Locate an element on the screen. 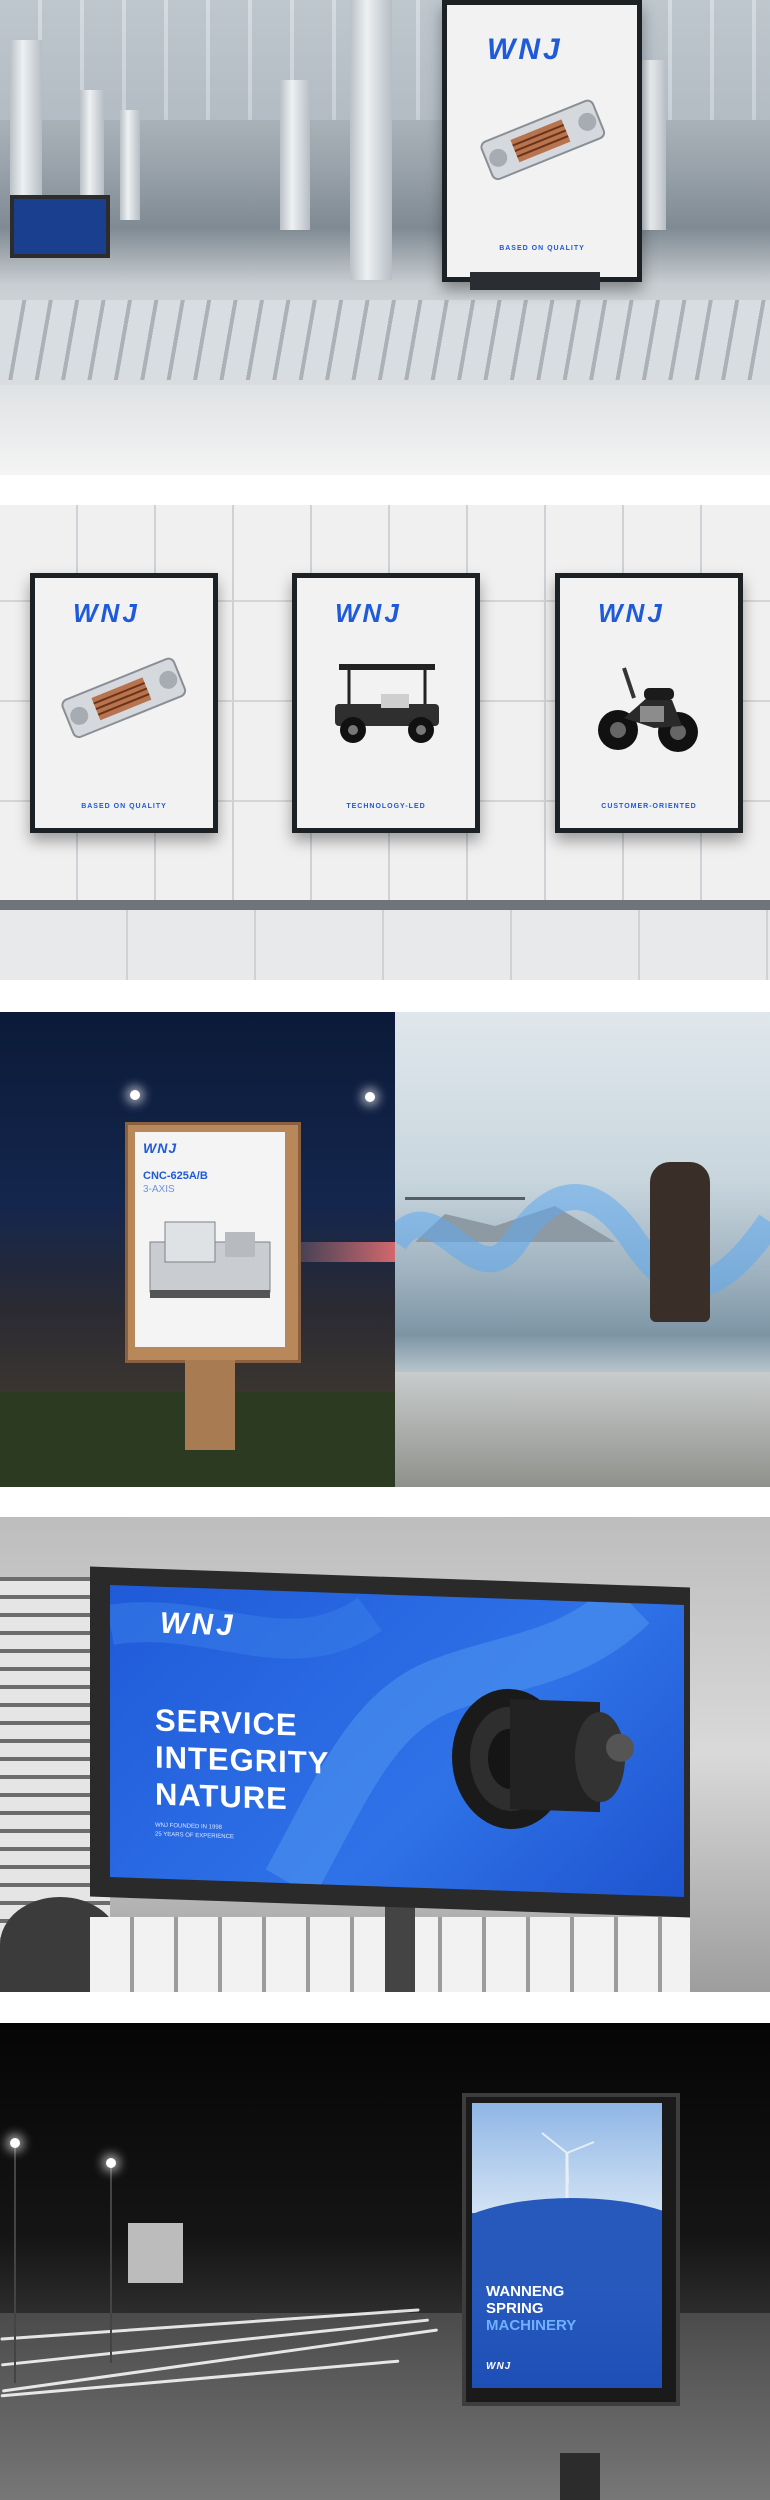 This screenshot has width=770, height=2500. motorcycle-product is located at coordinates (648, 709).